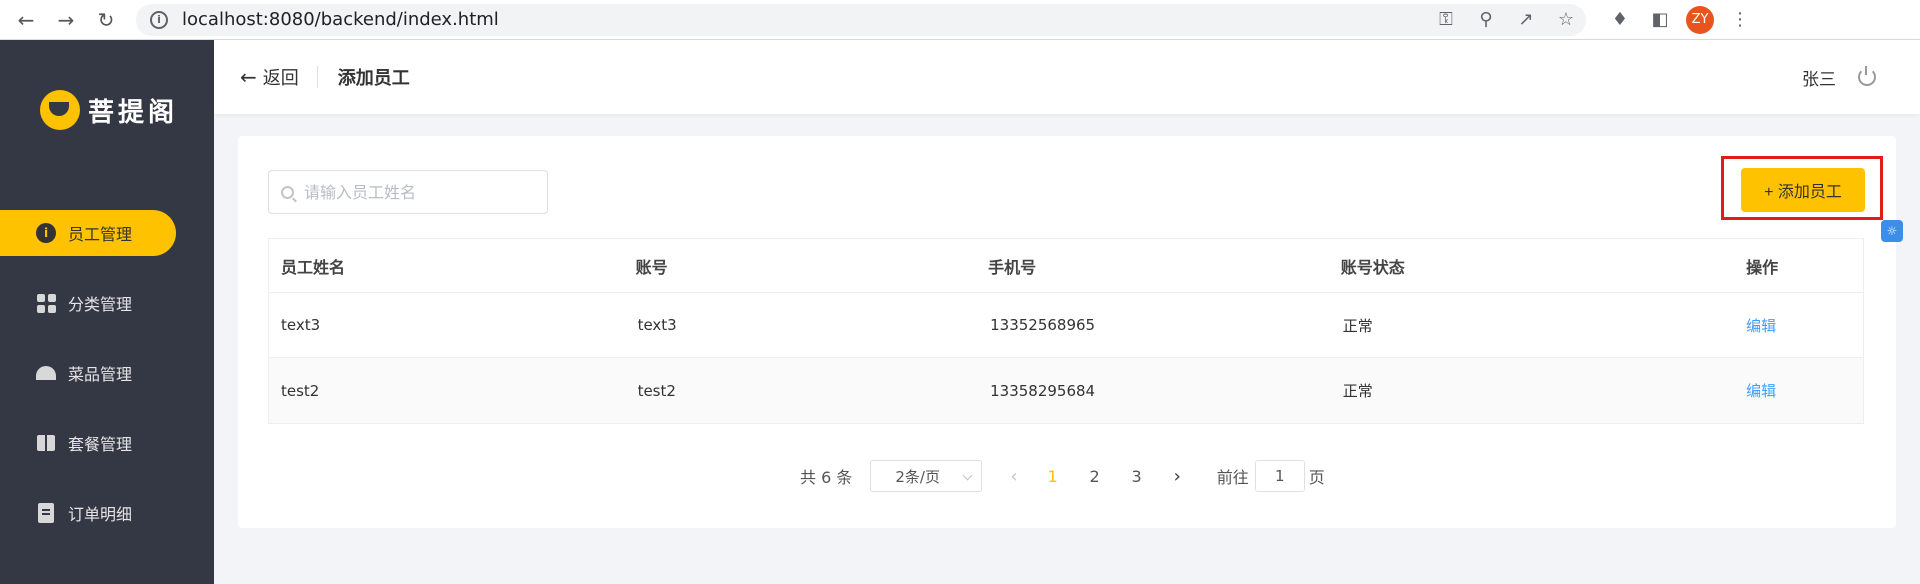 This screenshot has width=1920, height=584. I want to click on cell-account: text3, so click(657, 325).